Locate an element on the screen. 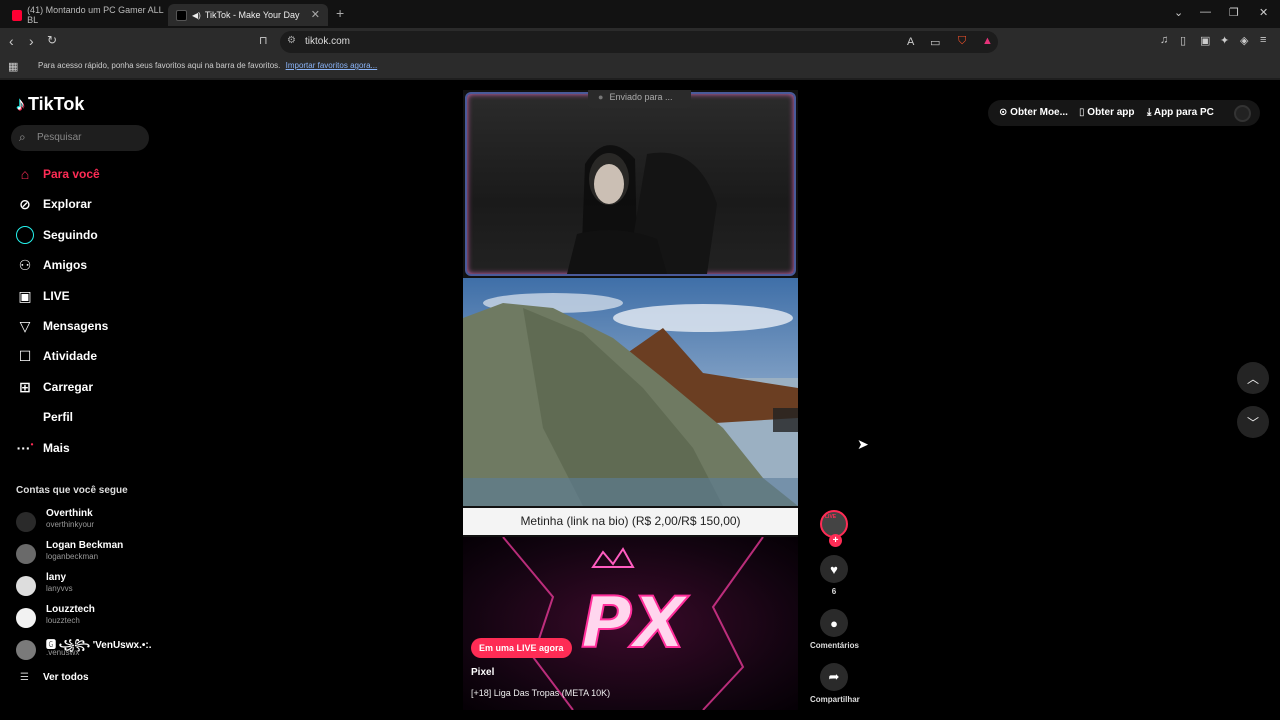 The image size is (1280, 720). vpn-icon: ◈ is located at coordinates (1244, 40).